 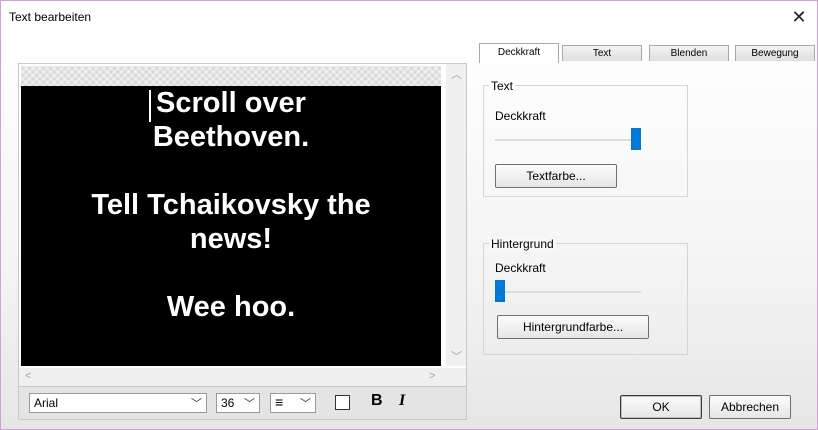 What do you see at coordinates (118, 403) in the screenshot?
I see `font-select: Arial ﹀` at bounding box center [118, 403].